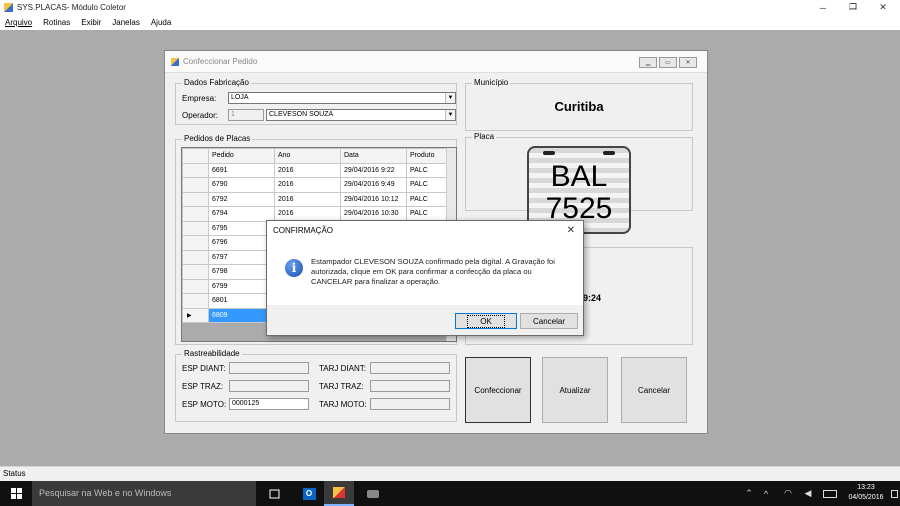 The width and height of the screenshot is (900, 506). What do you see at coordinates (241, 185) in the screenshot?
I see `table-cell: 6790` at bounding box center [241, 185].